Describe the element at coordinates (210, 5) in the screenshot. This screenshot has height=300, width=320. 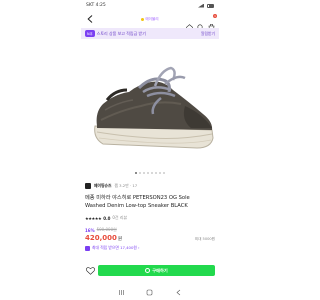
I see `battery-icon` at that location.